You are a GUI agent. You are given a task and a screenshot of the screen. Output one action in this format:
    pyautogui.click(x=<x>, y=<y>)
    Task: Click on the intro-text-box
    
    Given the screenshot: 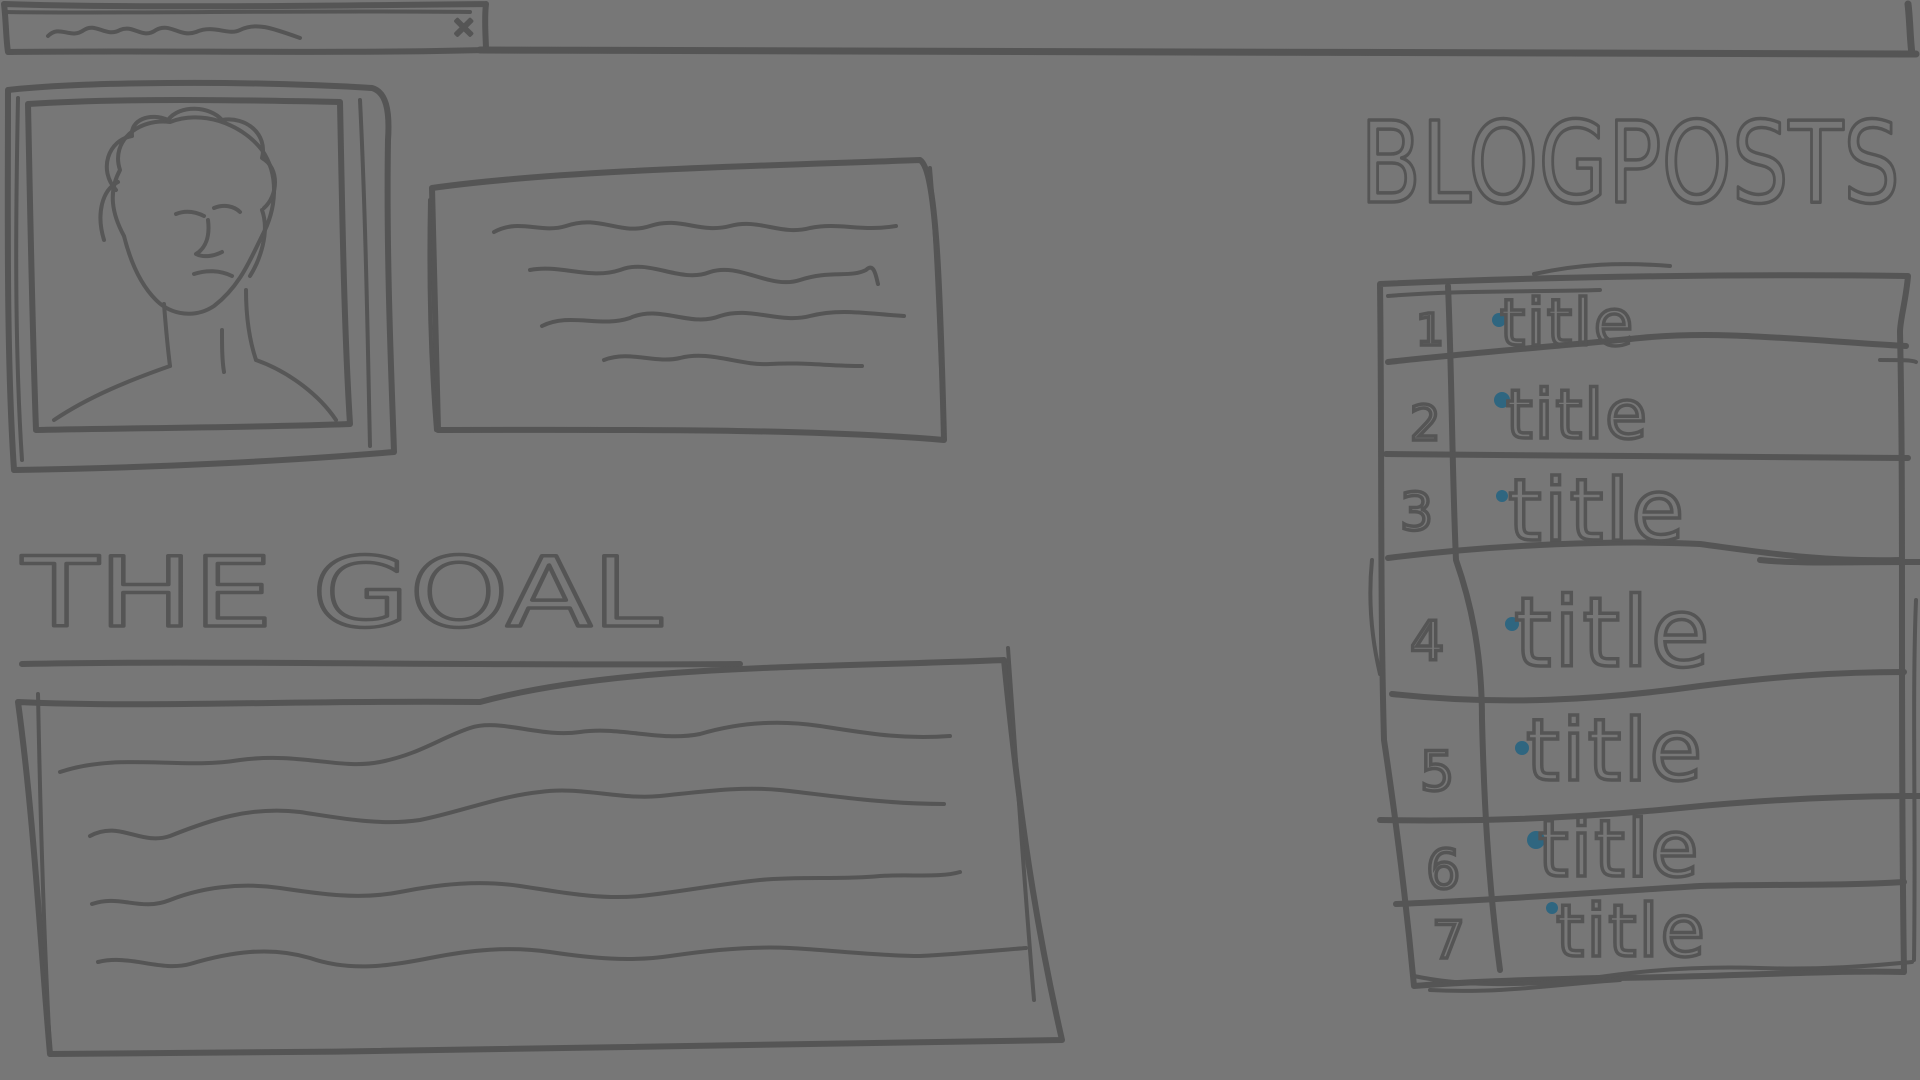 What is the action you would take?
    pyautogui.click(x=687, y=300)
    